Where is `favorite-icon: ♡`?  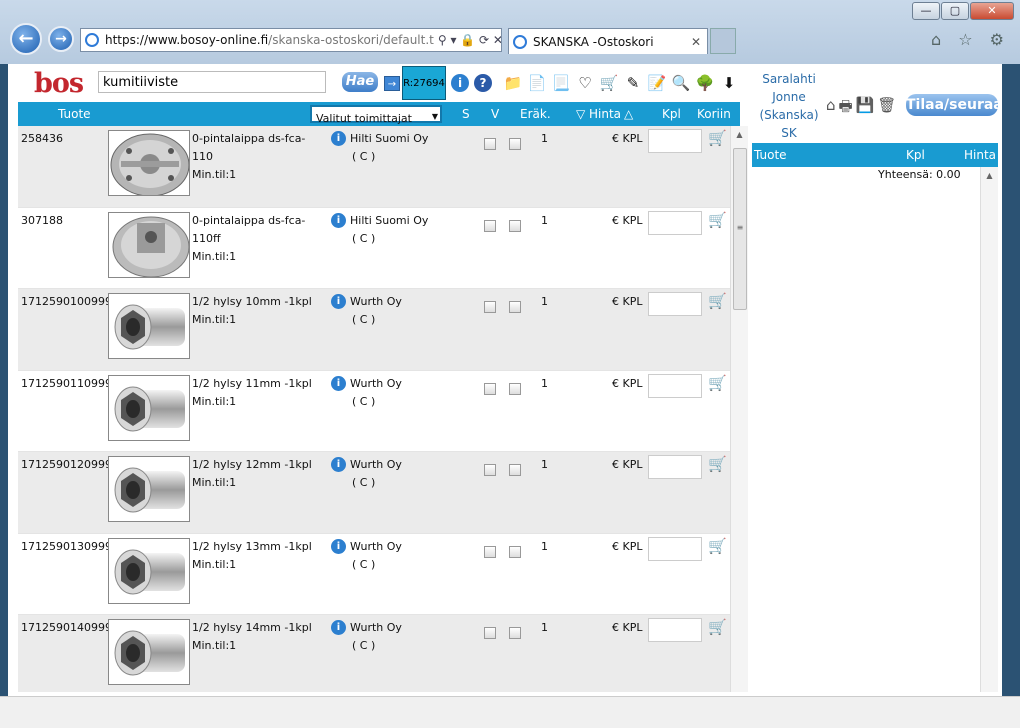
favorite-icon: ♡ is located at coordinates (585, 83).